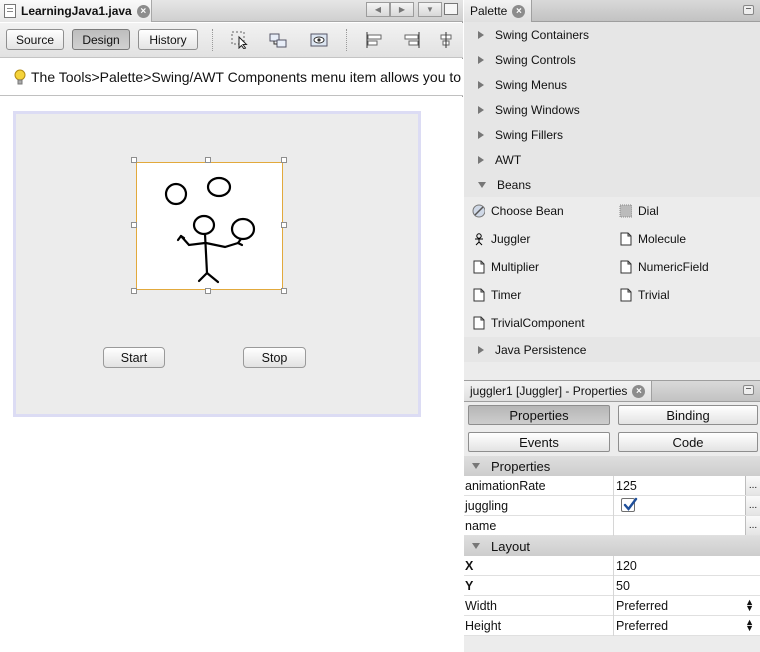  What do you see at coordinates (539, 415) in the screenshot?
I see `properties-button: Properties` at bounding box center [539, 415].